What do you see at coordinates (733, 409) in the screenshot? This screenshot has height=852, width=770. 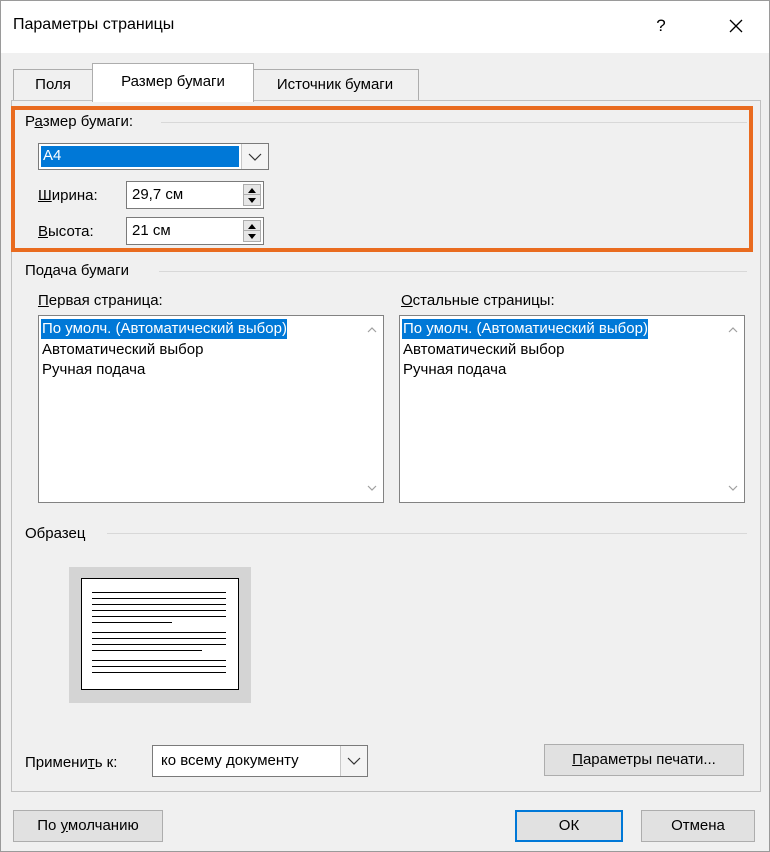 I see `other-pages-scrollbar` at bounding box center [733, 409].